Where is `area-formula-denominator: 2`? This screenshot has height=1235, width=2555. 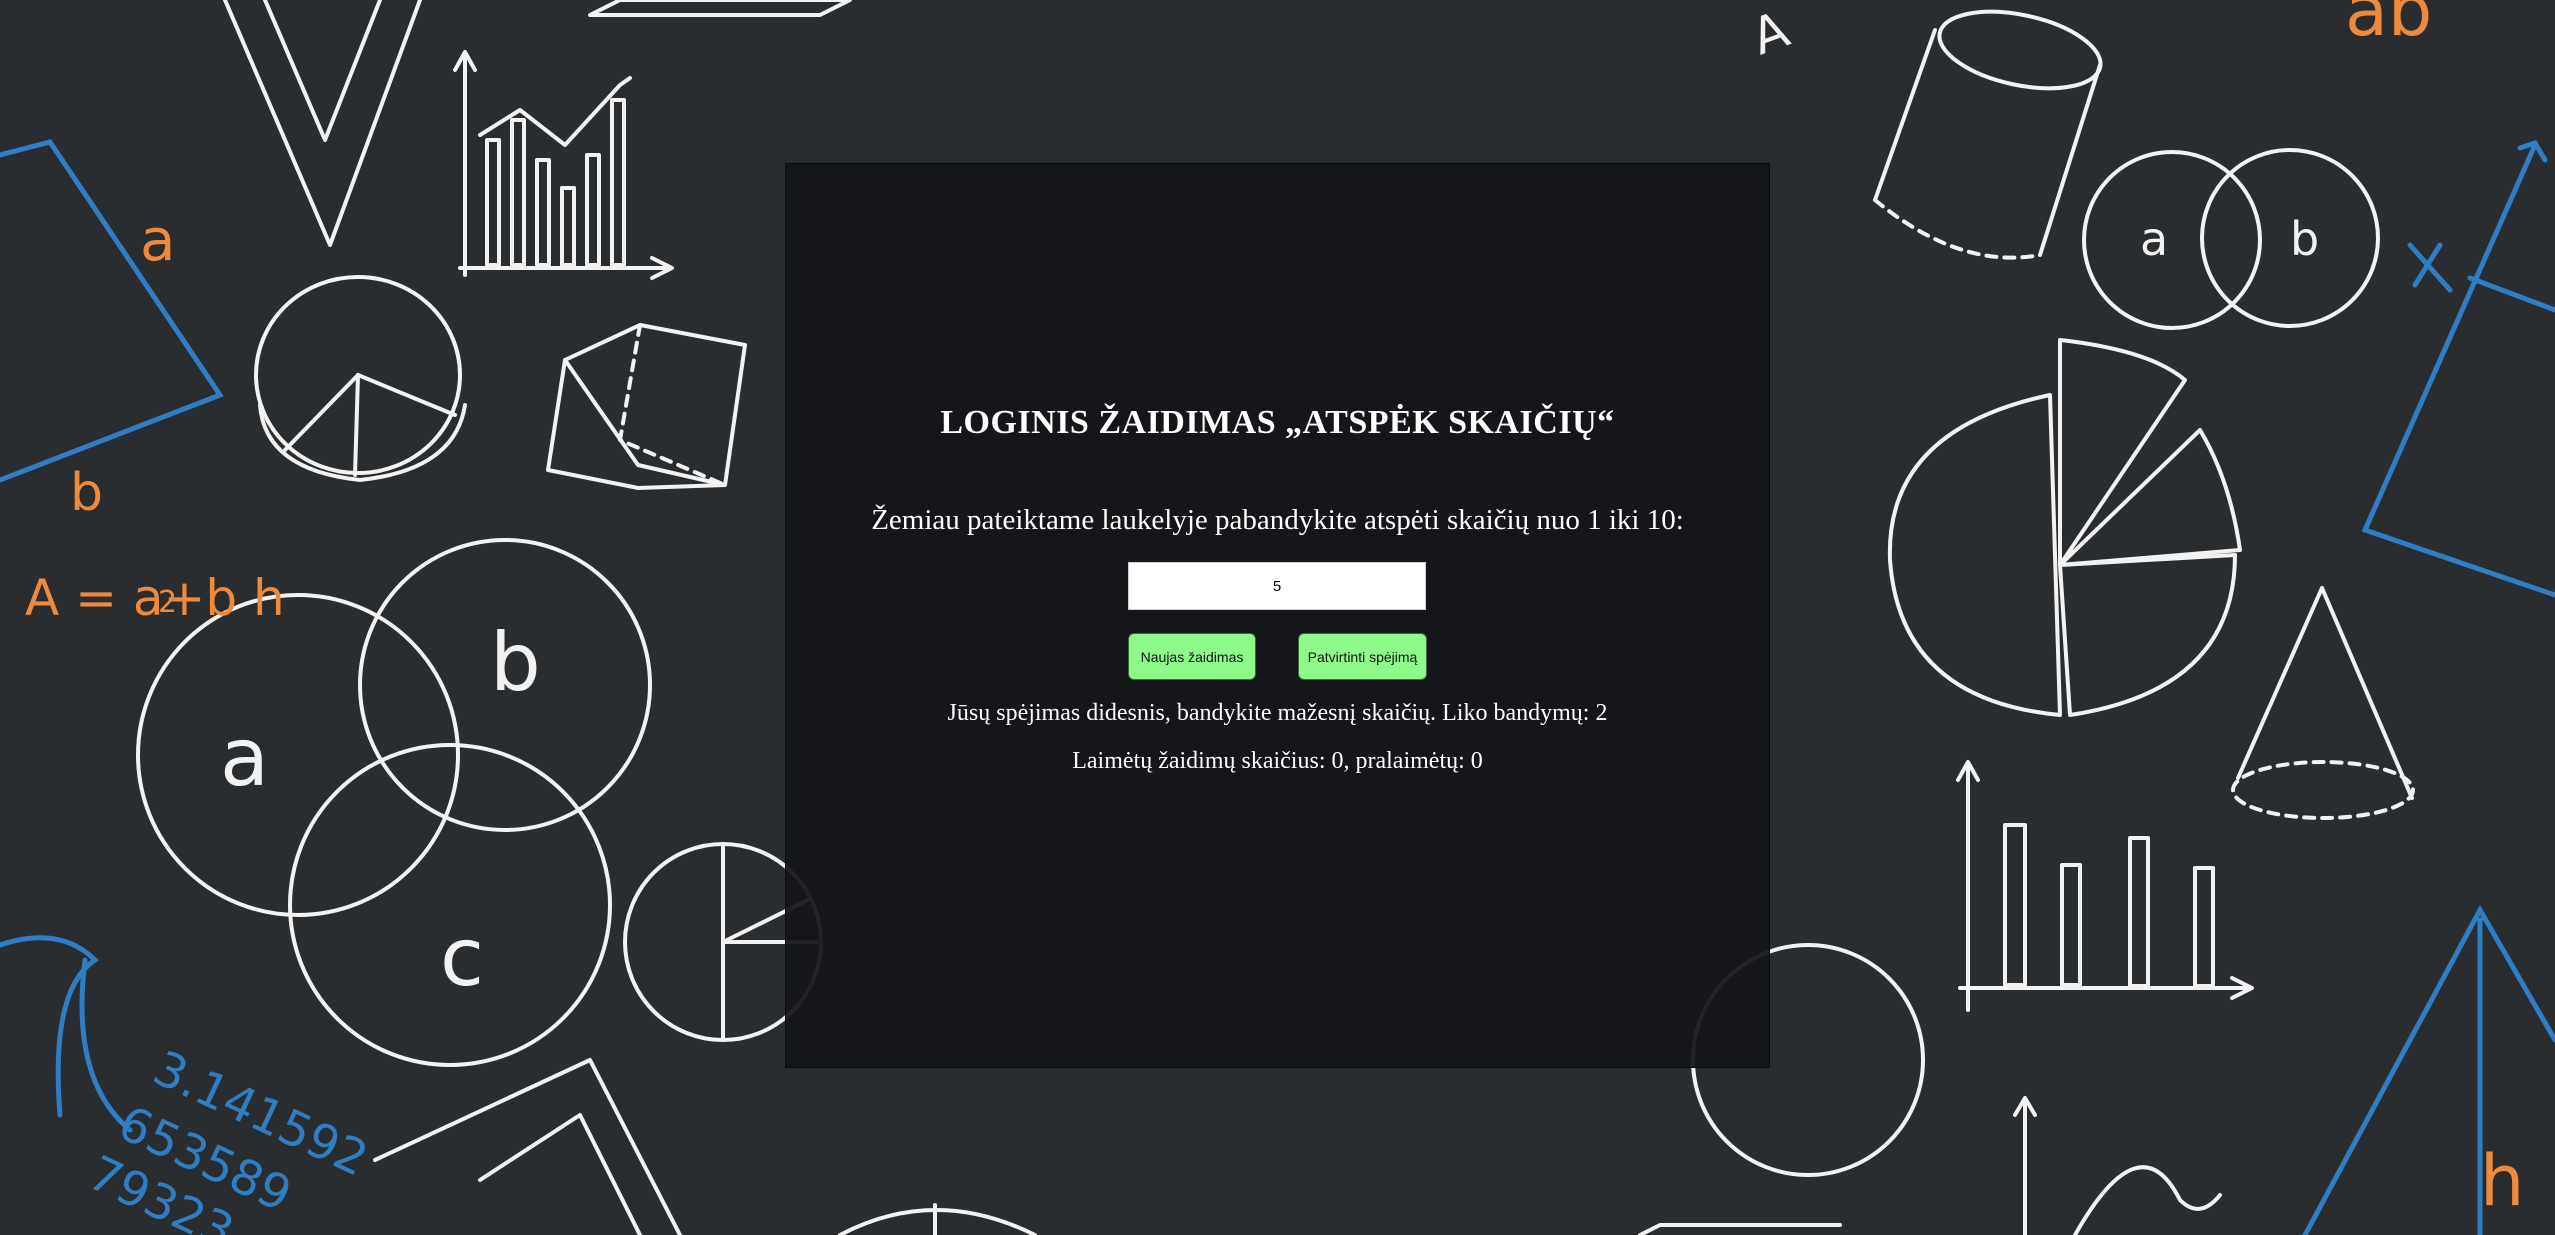
area-formula-denominator: 2 is located at coordinates (167, 602).